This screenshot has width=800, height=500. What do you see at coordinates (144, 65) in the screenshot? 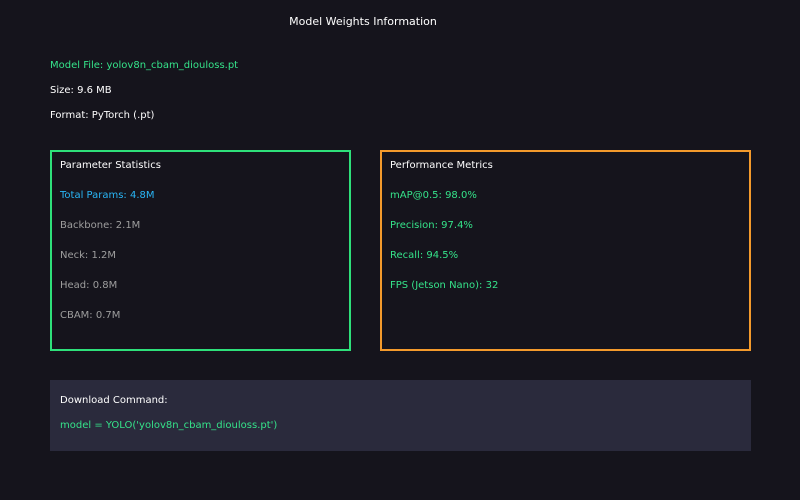
I see `model-file-label: Model File: yolov8n_cbam_diouloss.pt` at bounding box center [144, 65].